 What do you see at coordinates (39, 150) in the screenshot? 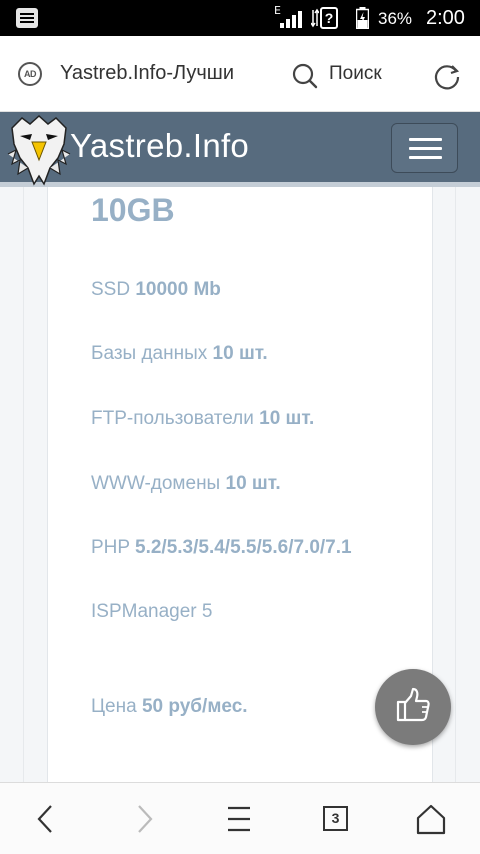
I see `eagle-logo-icon` at bounding box center [39, 150].